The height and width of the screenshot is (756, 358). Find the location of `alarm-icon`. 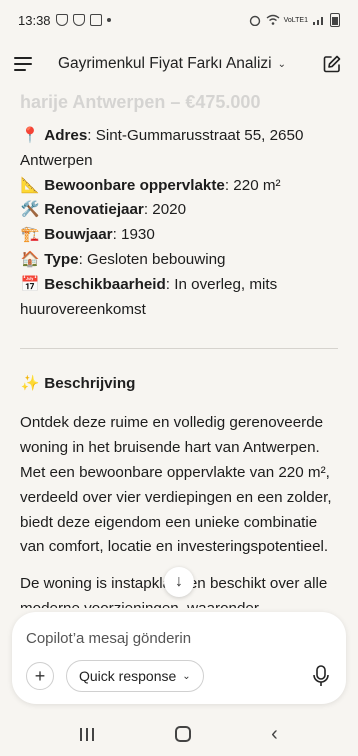

alarm-icon is located at coordinates (254, 20).